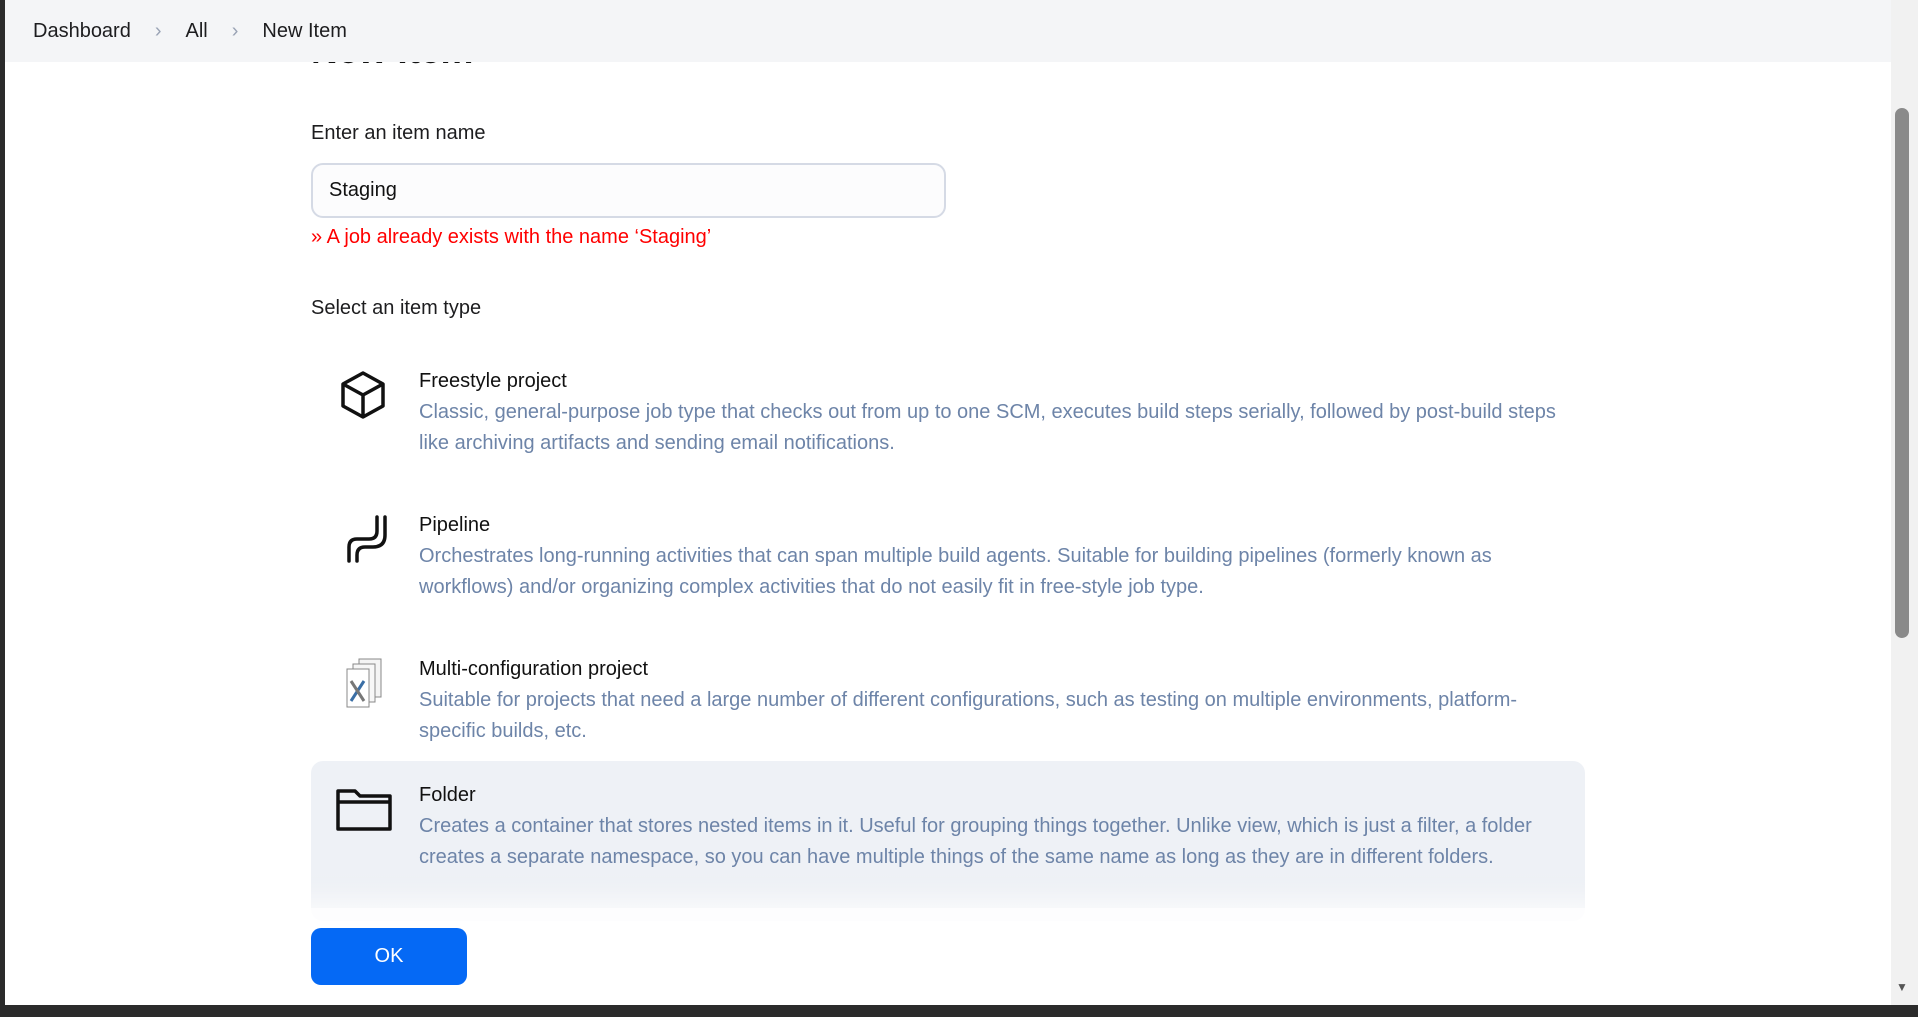 The height and width of the screenshot is (1017, 1918). What do you see at coordinates (389, 956) in the screenshot?
I see `ok-button: OK` at bounding box center [389, 956].